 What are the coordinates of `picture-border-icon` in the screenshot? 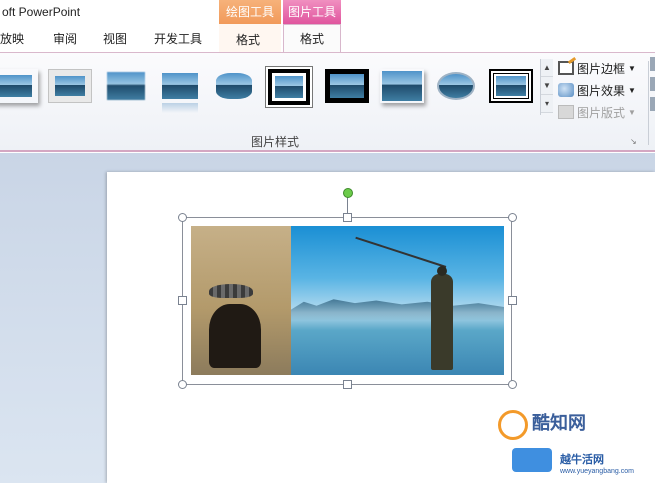 It's located at (566, 68).